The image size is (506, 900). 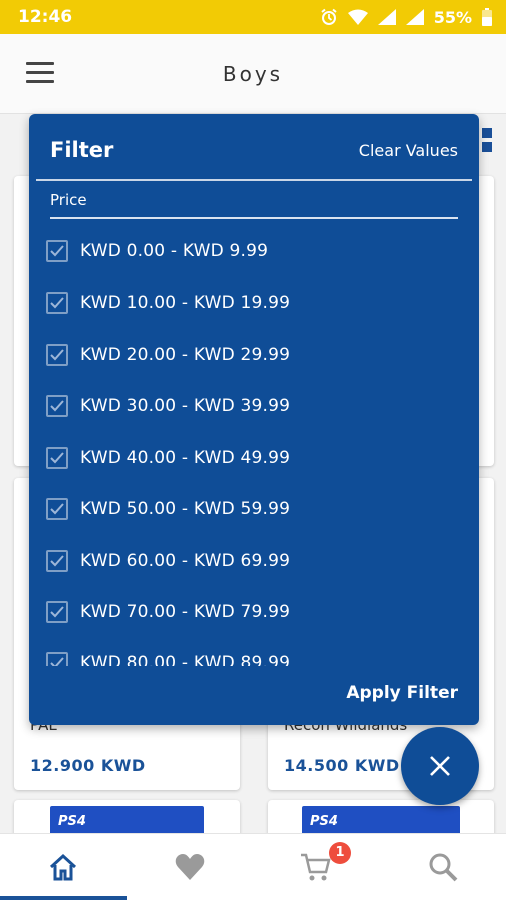 I want to click on product-price: 12.900 KWD, so click(x=88, y=765).